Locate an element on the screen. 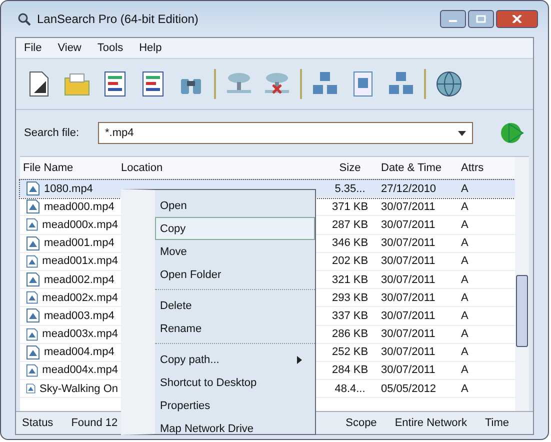 Image resolution: width=551 pixels, height=442 pixels. table-cell-text: 346 KB is located at coordinates (350, 243).